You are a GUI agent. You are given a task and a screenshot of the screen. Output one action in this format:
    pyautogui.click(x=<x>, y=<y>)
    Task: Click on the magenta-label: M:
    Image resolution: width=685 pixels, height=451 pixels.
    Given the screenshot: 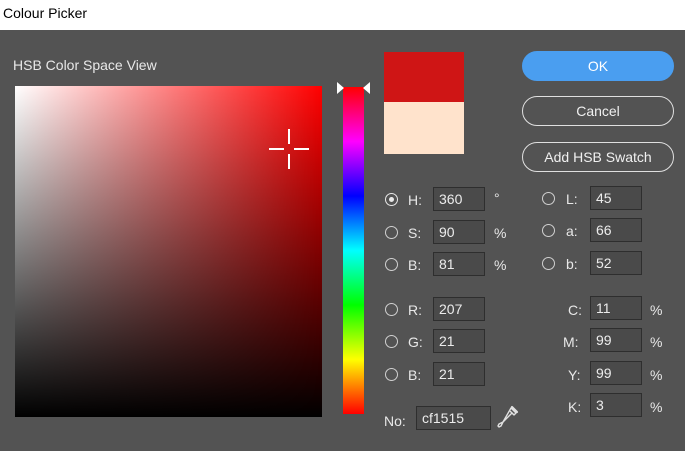 What is the action you would take?
    pyautogui.click(x=571, y=342)
    